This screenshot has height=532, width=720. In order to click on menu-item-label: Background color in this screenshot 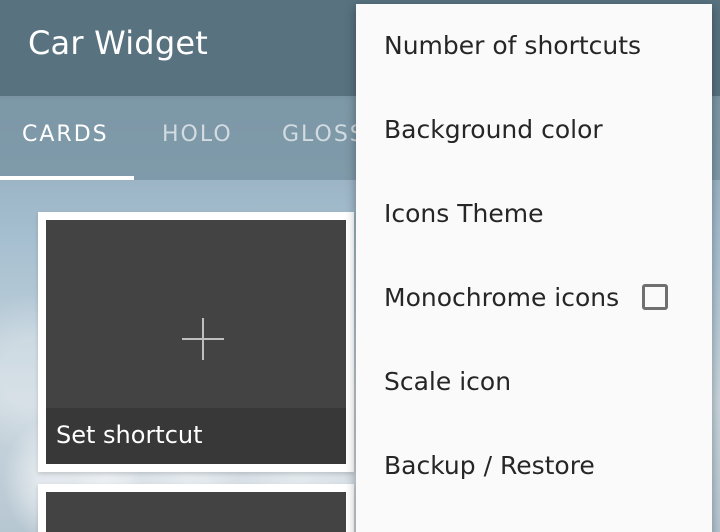, I will do `click(493, 129)`.